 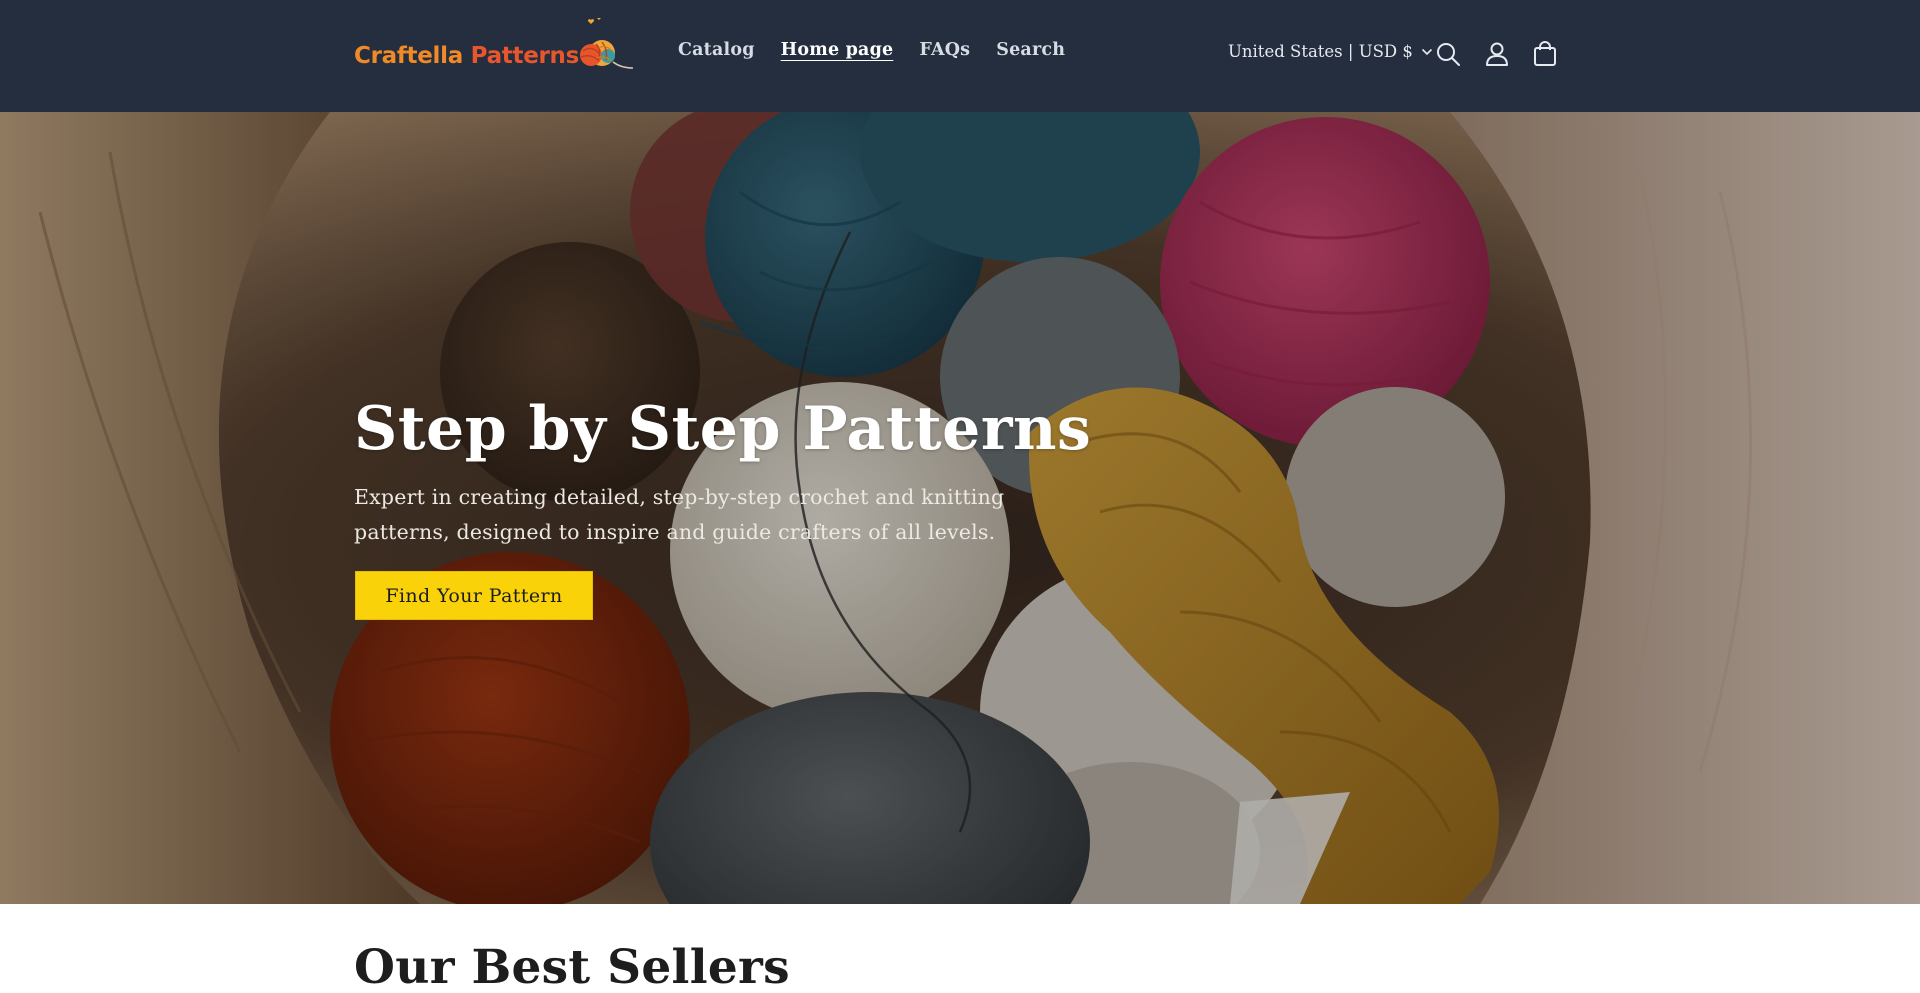 I want to click on site-logo: Craftella Patterns, so click(x=495, y=46).